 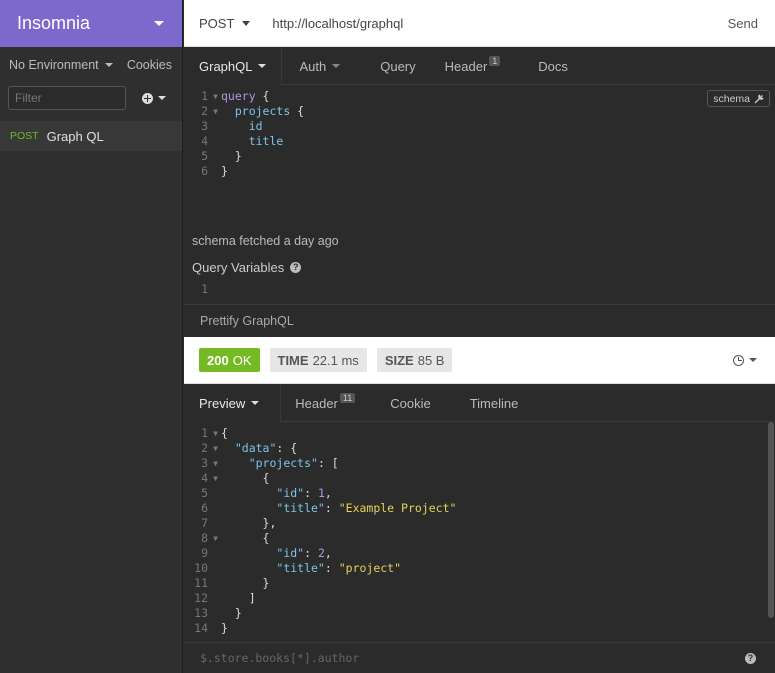 I want to click on code-token: projects, so click(x=262, y=111).